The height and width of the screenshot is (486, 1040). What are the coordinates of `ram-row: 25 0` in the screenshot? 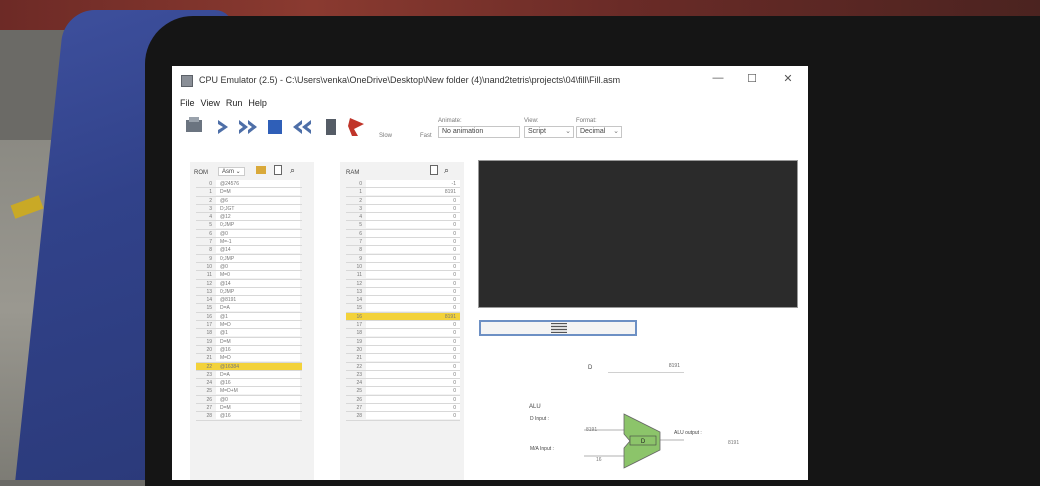 It's located at (403, 391).